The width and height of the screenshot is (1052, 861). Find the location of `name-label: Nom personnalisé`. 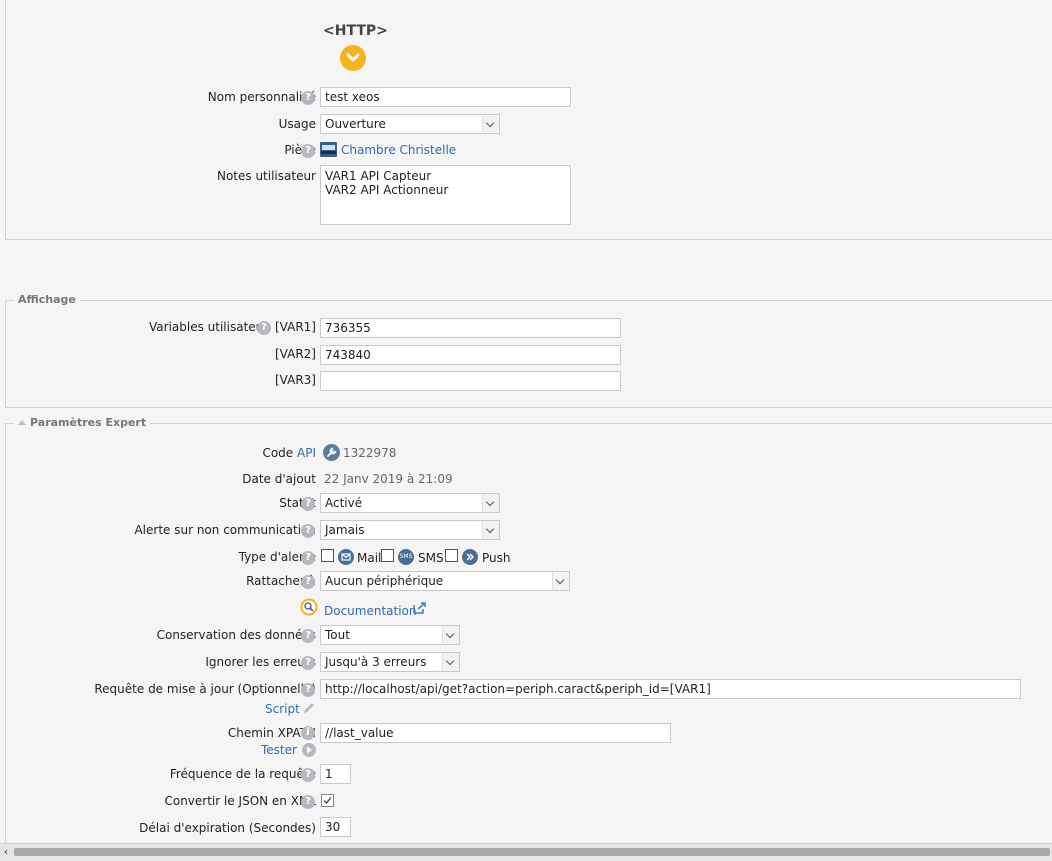

name-label: Nom personnalisé is located at coordinates (261, 97).